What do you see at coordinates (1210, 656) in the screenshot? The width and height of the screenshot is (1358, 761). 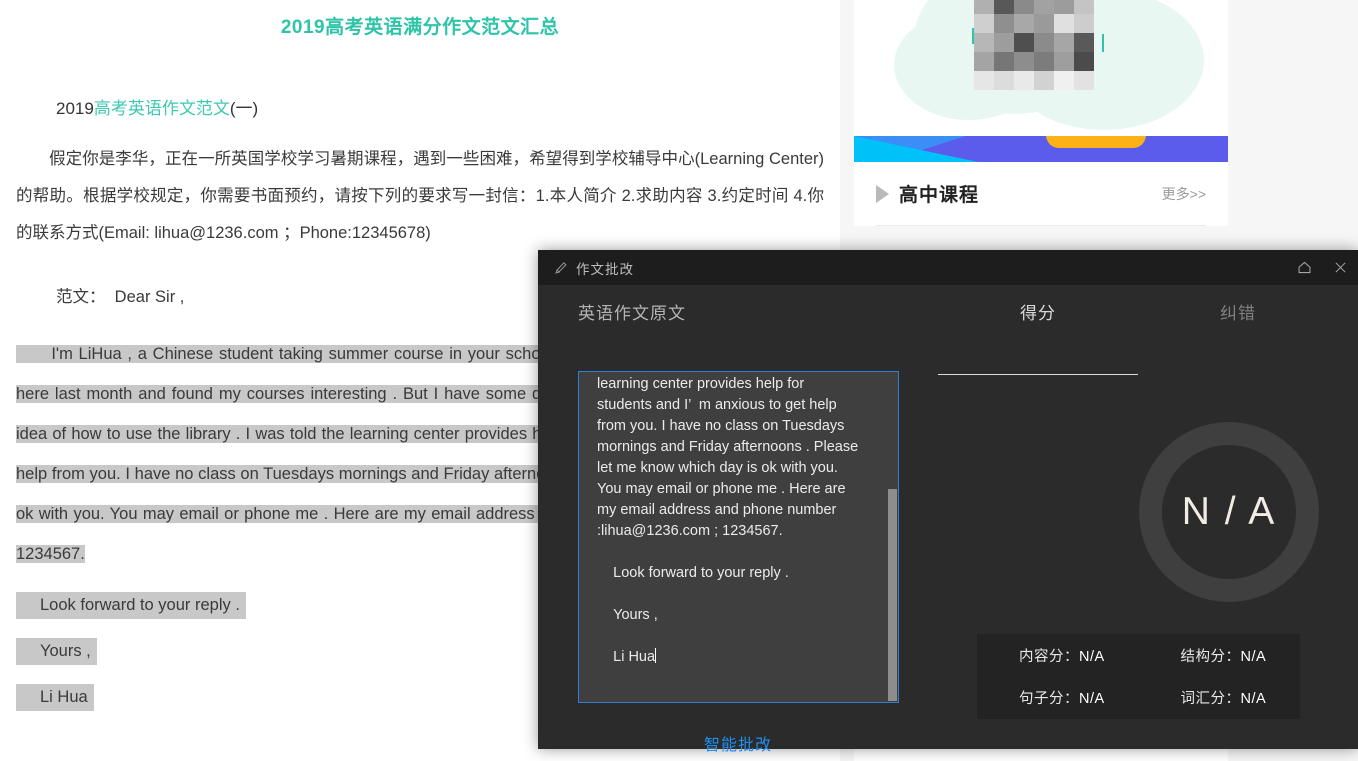 I see `score-label: 结构分：` at bounding box center [1210, 656].